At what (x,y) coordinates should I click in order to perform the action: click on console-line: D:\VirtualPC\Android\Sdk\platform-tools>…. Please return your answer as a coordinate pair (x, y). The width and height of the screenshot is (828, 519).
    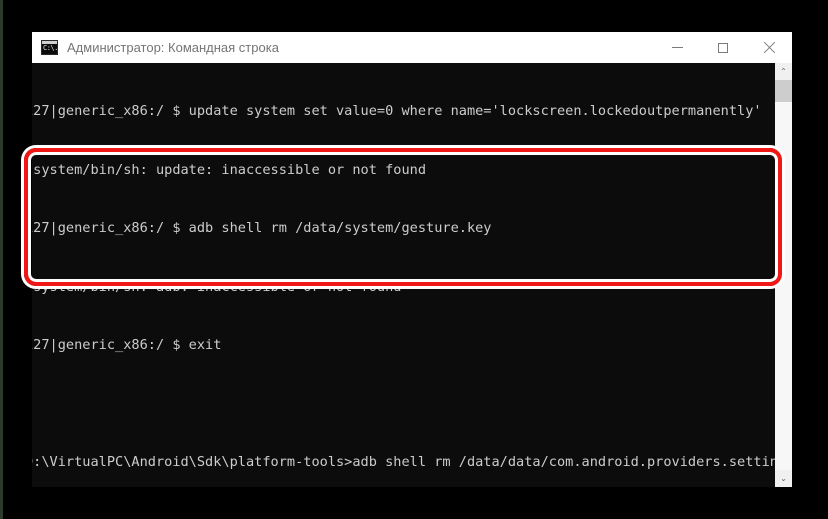
    Looking at the image, I should click on (412, 462).